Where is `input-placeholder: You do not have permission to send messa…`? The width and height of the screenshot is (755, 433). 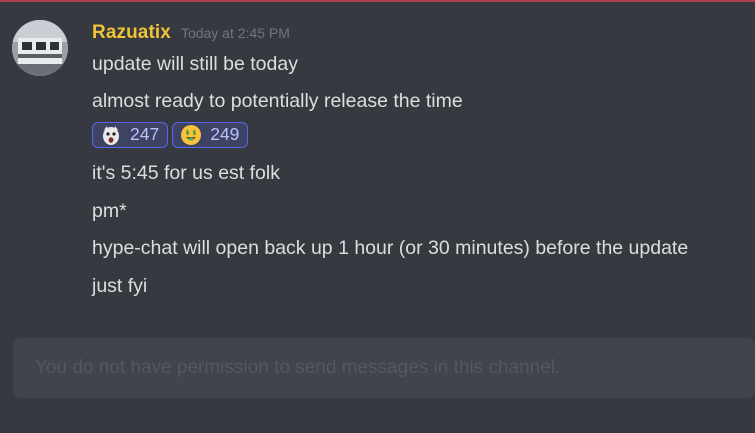 input-placeholder: You do not have permission to send messa… is located at coordinates (298, 367).